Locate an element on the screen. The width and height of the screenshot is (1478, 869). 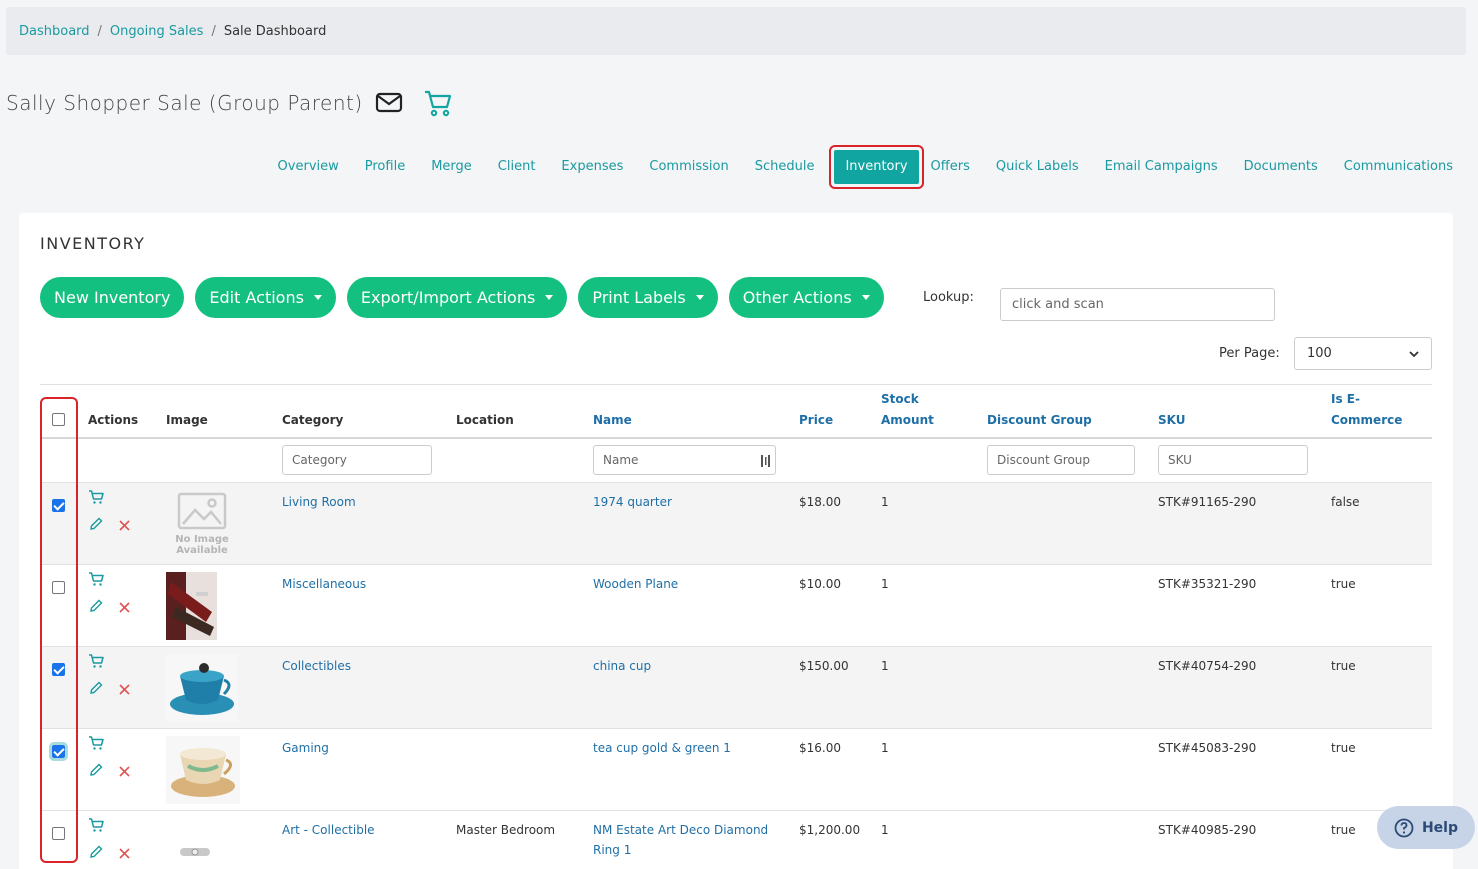
lookup-input is located at coordinates (1137, 304).